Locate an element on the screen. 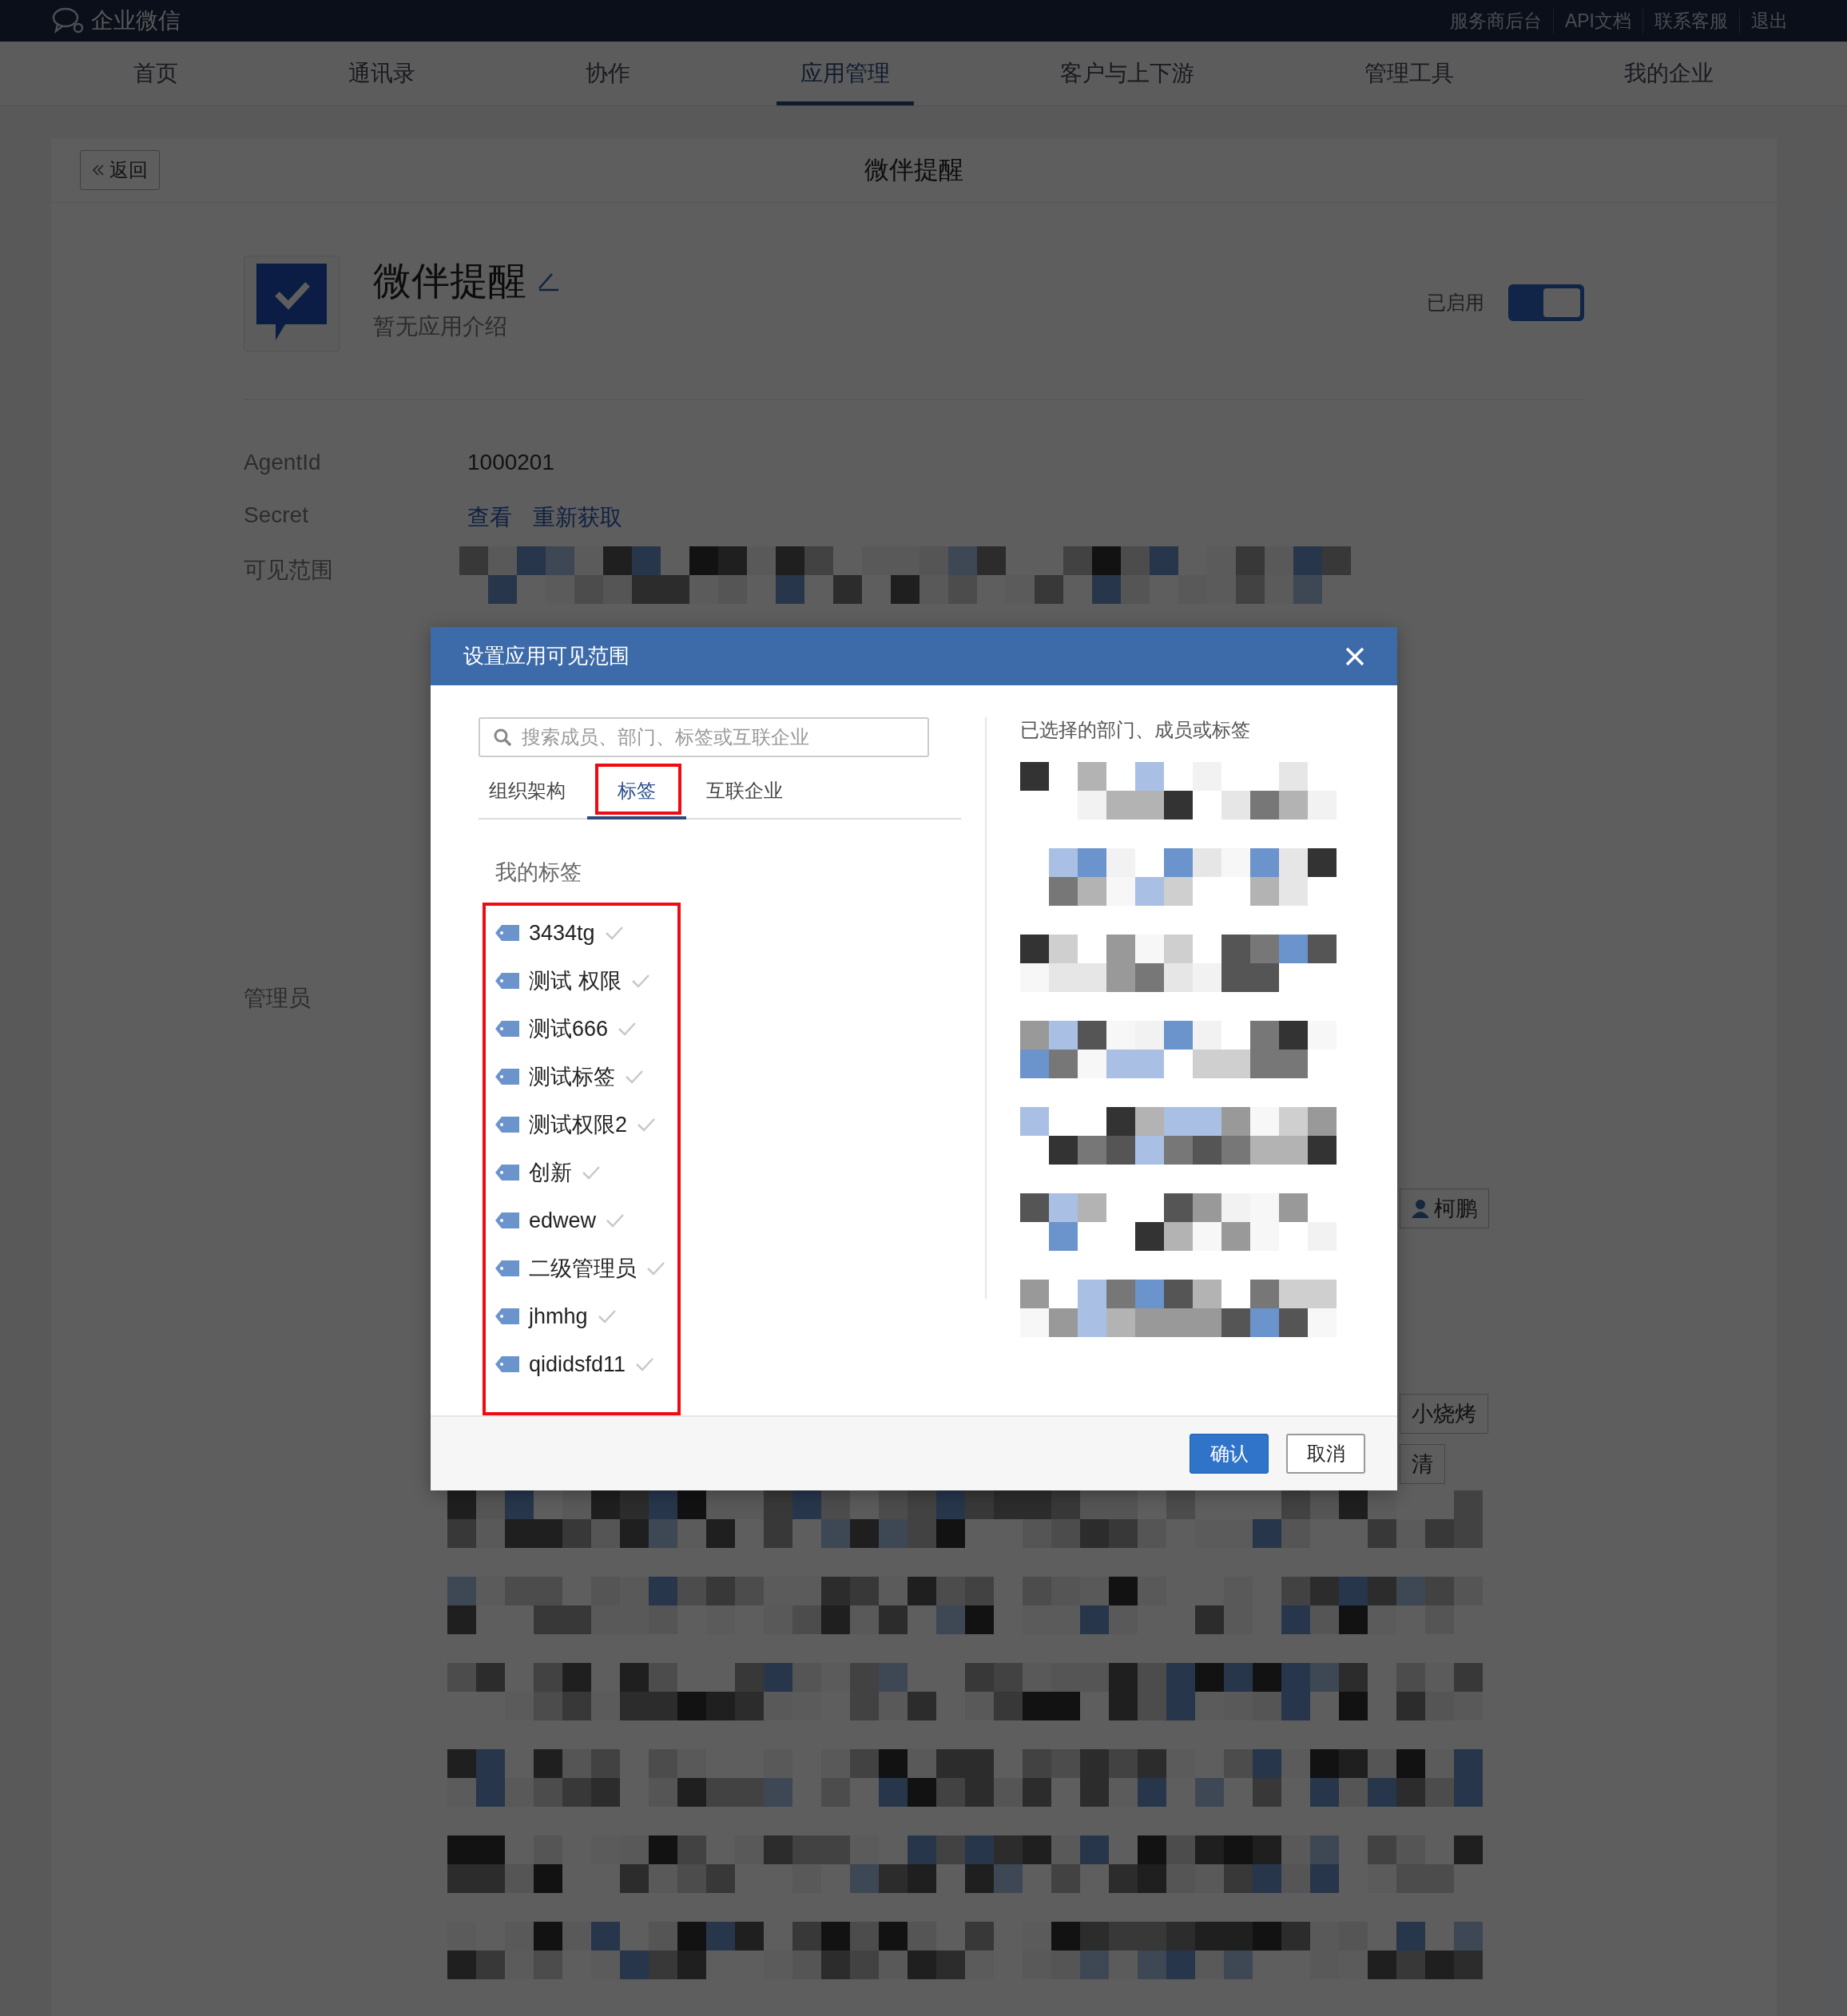  field-value: 1000201 is located at coordinates (510, 462).